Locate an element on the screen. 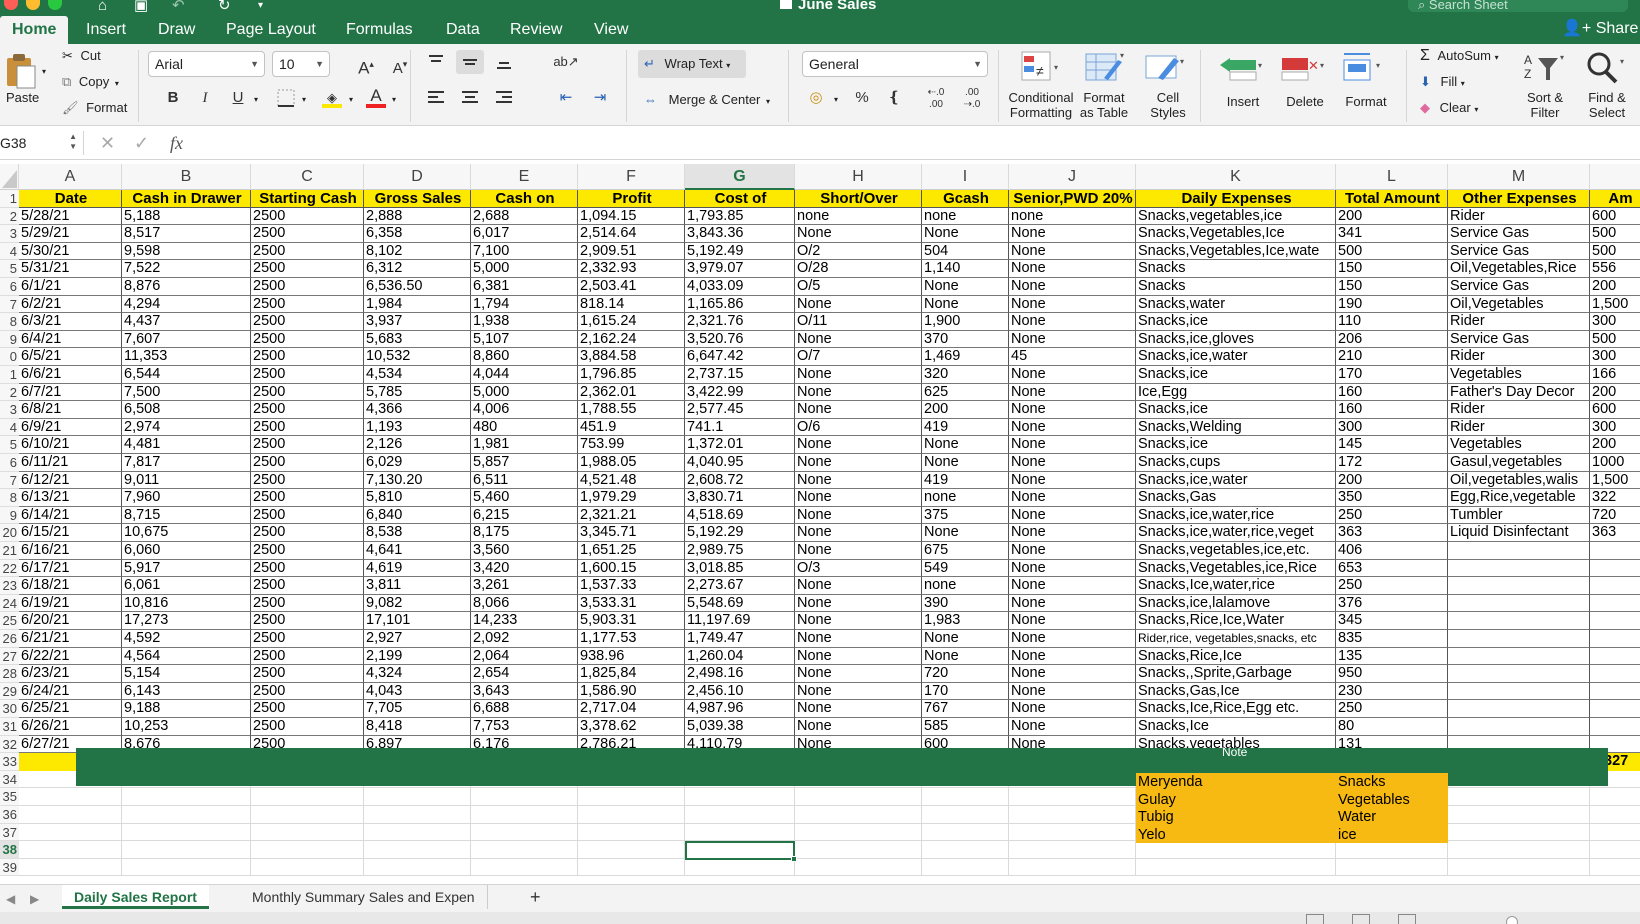 The width and height of the screenshot is (1640, 924). table-cell: 135 is located at coordinates (1392, 656).